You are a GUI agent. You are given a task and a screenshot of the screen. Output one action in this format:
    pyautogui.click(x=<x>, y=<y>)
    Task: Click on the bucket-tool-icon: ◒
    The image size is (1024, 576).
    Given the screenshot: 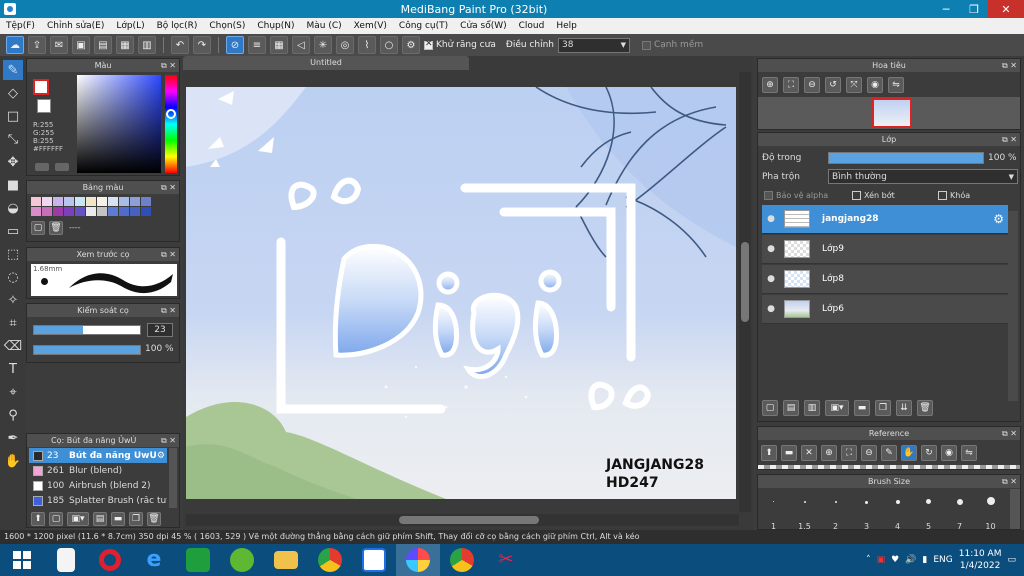 What is the action you would take?
    pyautogui.click(x=13, y=208)
    